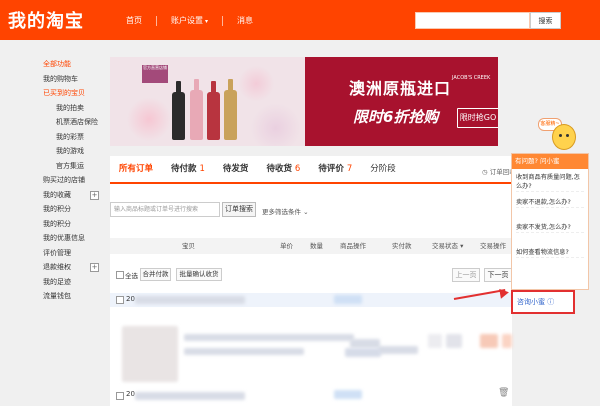 This screenshot has height=406, width=600. I want to click on sidebar-item-label: 购买过的店铺, so click(64, 180).